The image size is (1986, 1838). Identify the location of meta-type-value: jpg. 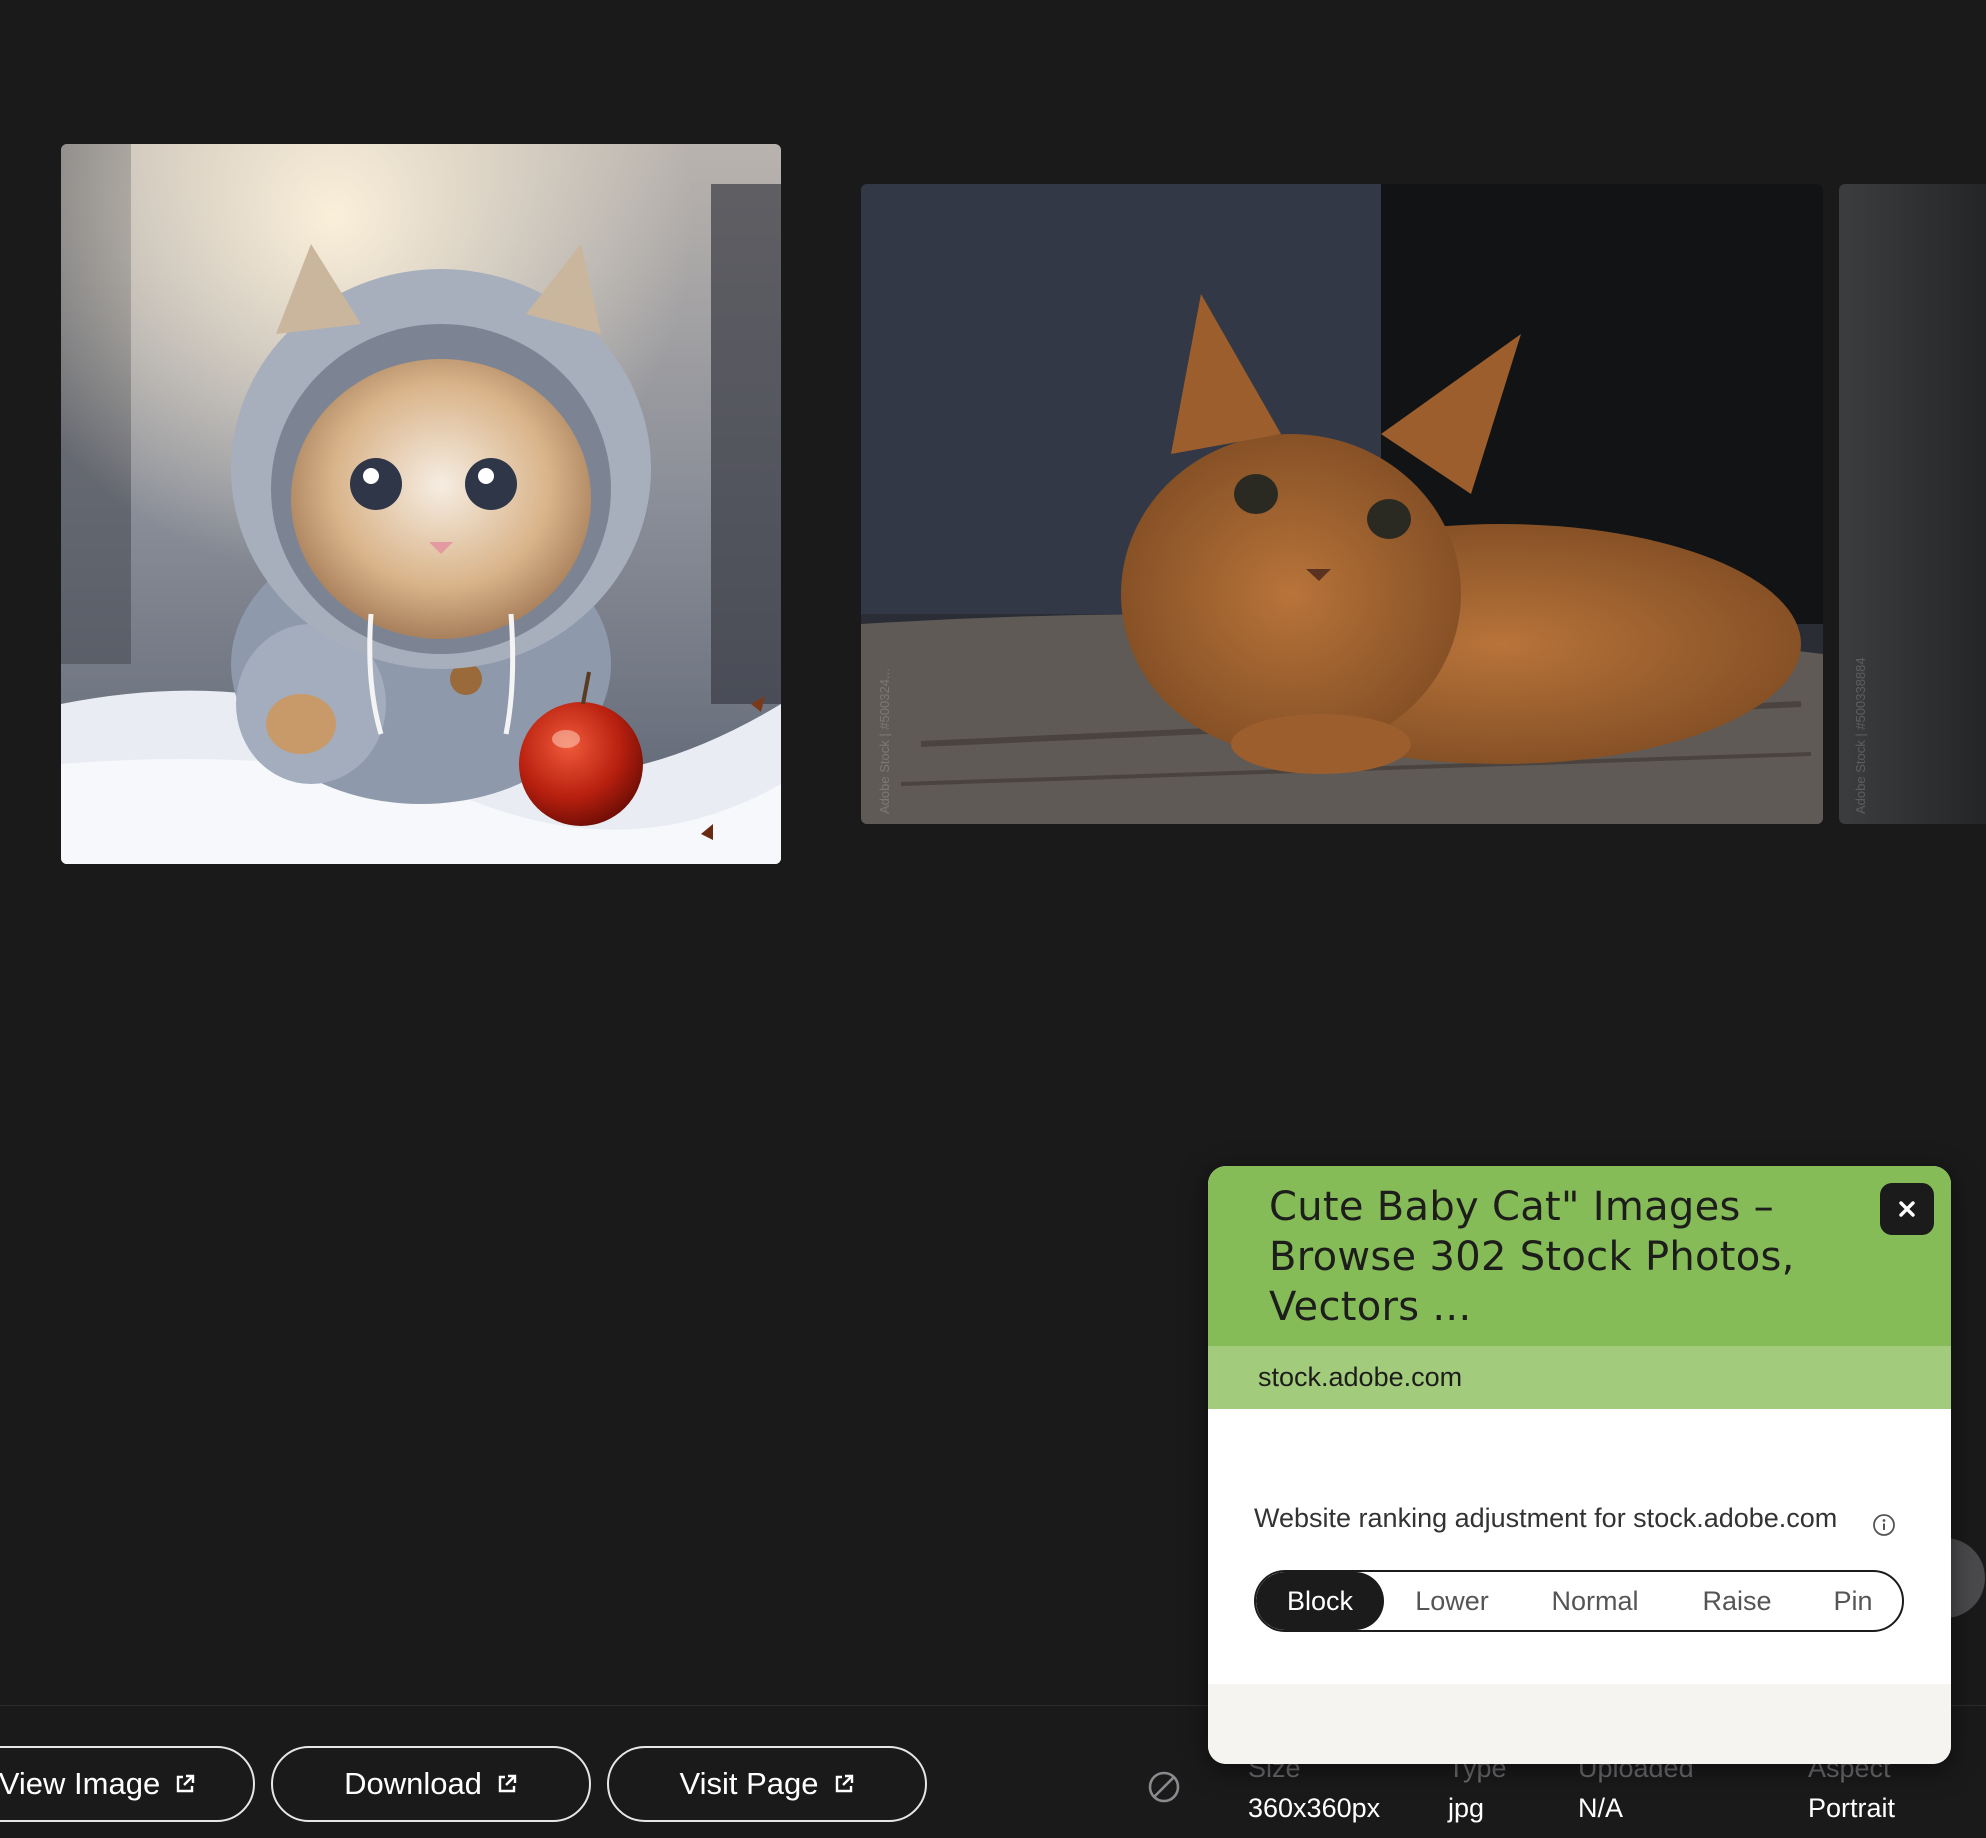
(1466, 1808).